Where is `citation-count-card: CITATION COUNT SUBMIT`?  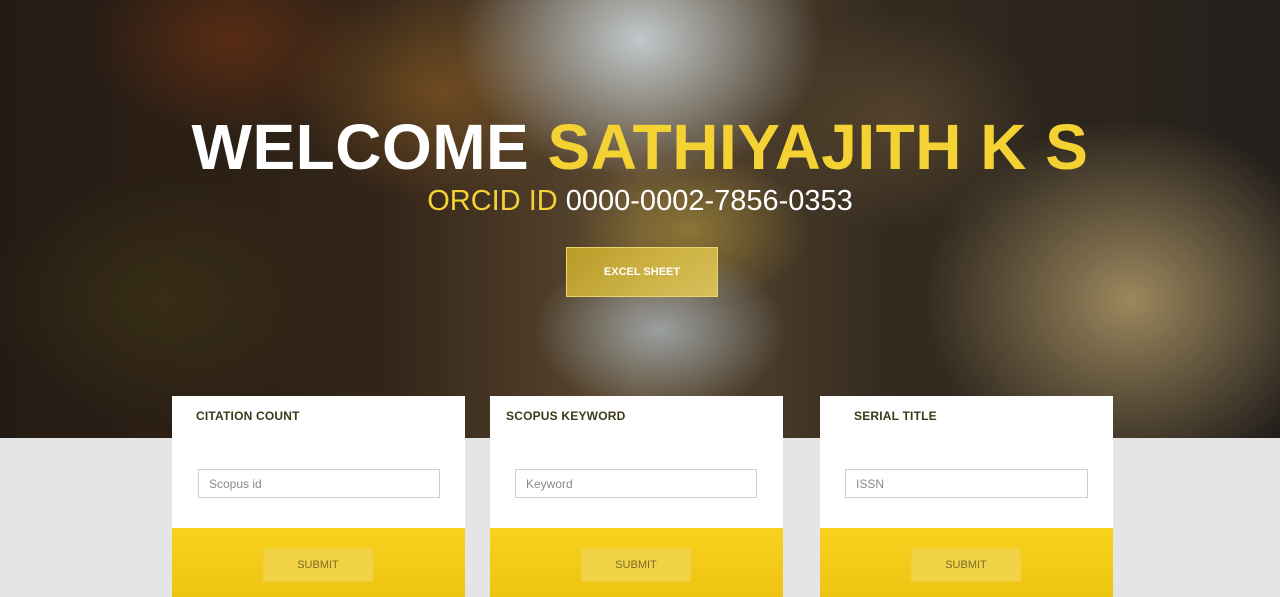
citation-count-card: CITATION COUNT SUBMIT is located at coordinates (318, 496).